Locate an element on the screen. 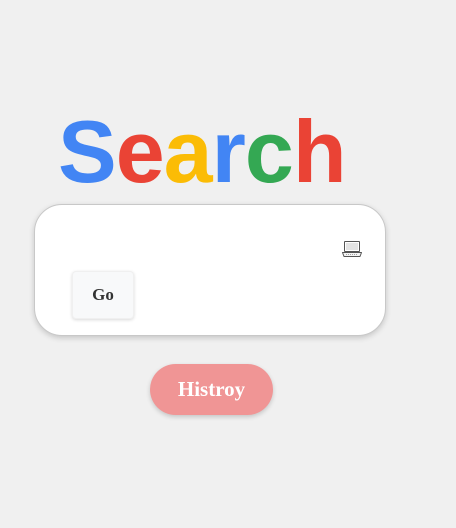 The width and height of the screenshot is (456, 528). logo-letter-a: a is located at coordinates (188, 151).